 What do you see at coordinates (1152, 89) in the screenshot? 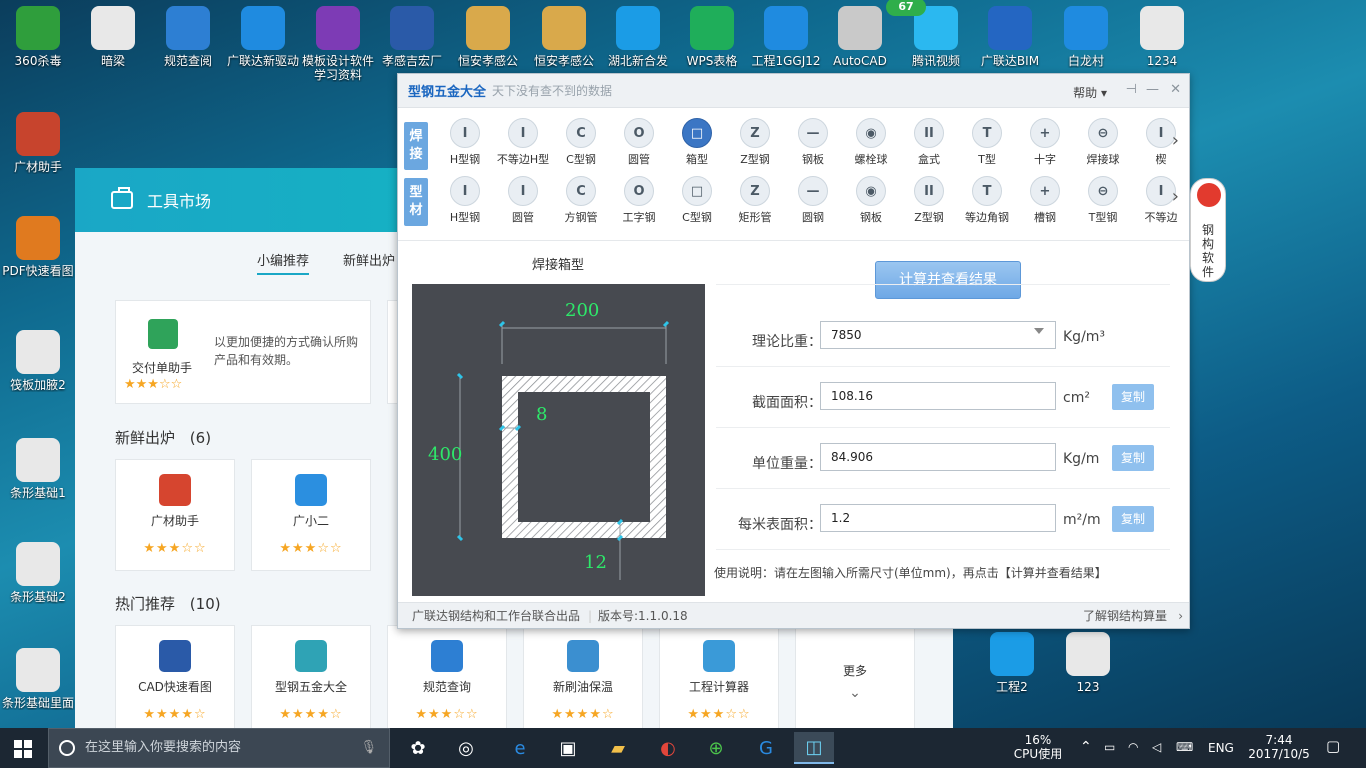
I see `minimize-icon: —` at bounding box center [1152, 89].